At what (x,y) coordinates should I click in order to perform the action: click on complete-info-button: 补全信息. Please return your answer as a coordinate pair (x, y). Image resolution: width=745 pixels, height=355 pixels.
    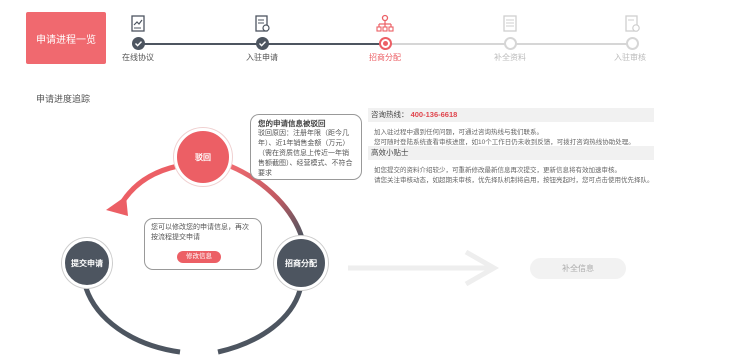
    Looking at the image, I should click on (578, 268).